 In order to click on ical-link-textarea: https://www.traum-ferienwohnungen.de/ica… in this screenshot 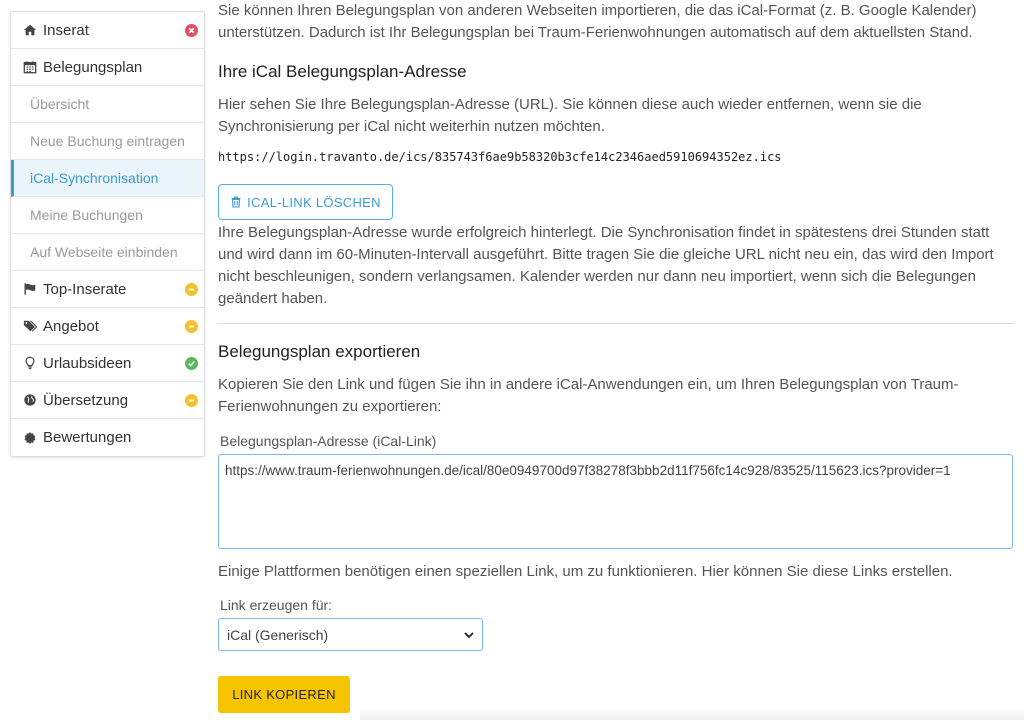, I will do `click(615, 501)`.